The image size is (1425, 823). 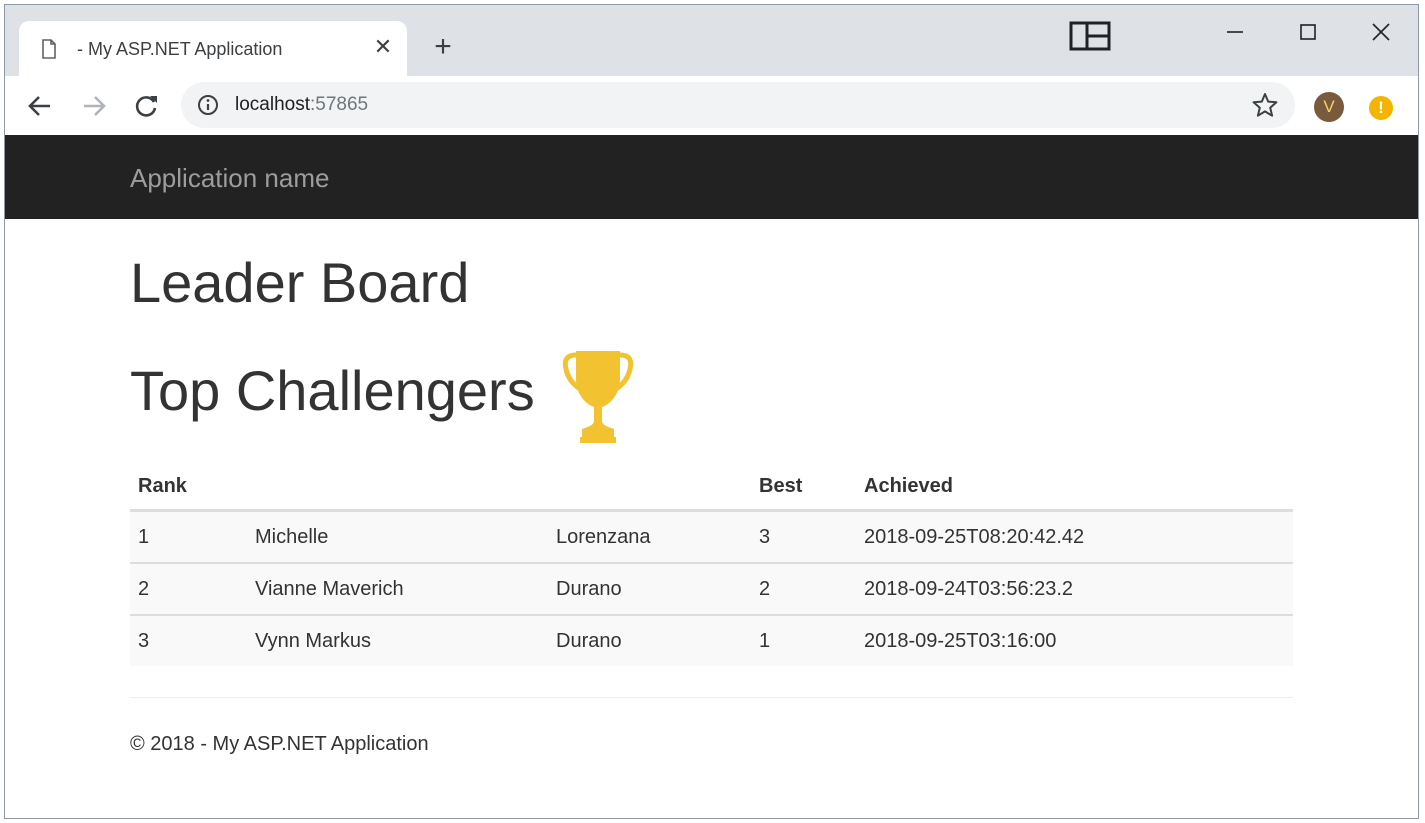 What do you see at coordinates (332, 390) in the screenshot?
I see `page-subtitle: Top Challengers` at bounding box center [332, 390].